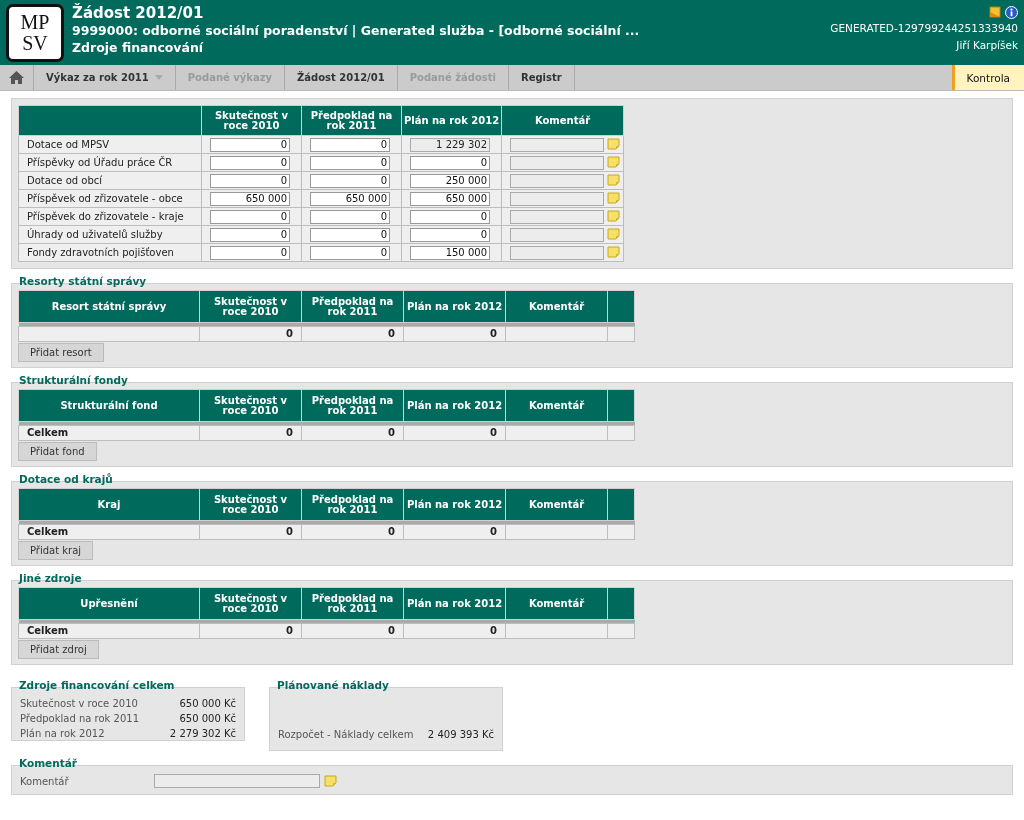  I want to click on info-icon, so click(1011, 12).